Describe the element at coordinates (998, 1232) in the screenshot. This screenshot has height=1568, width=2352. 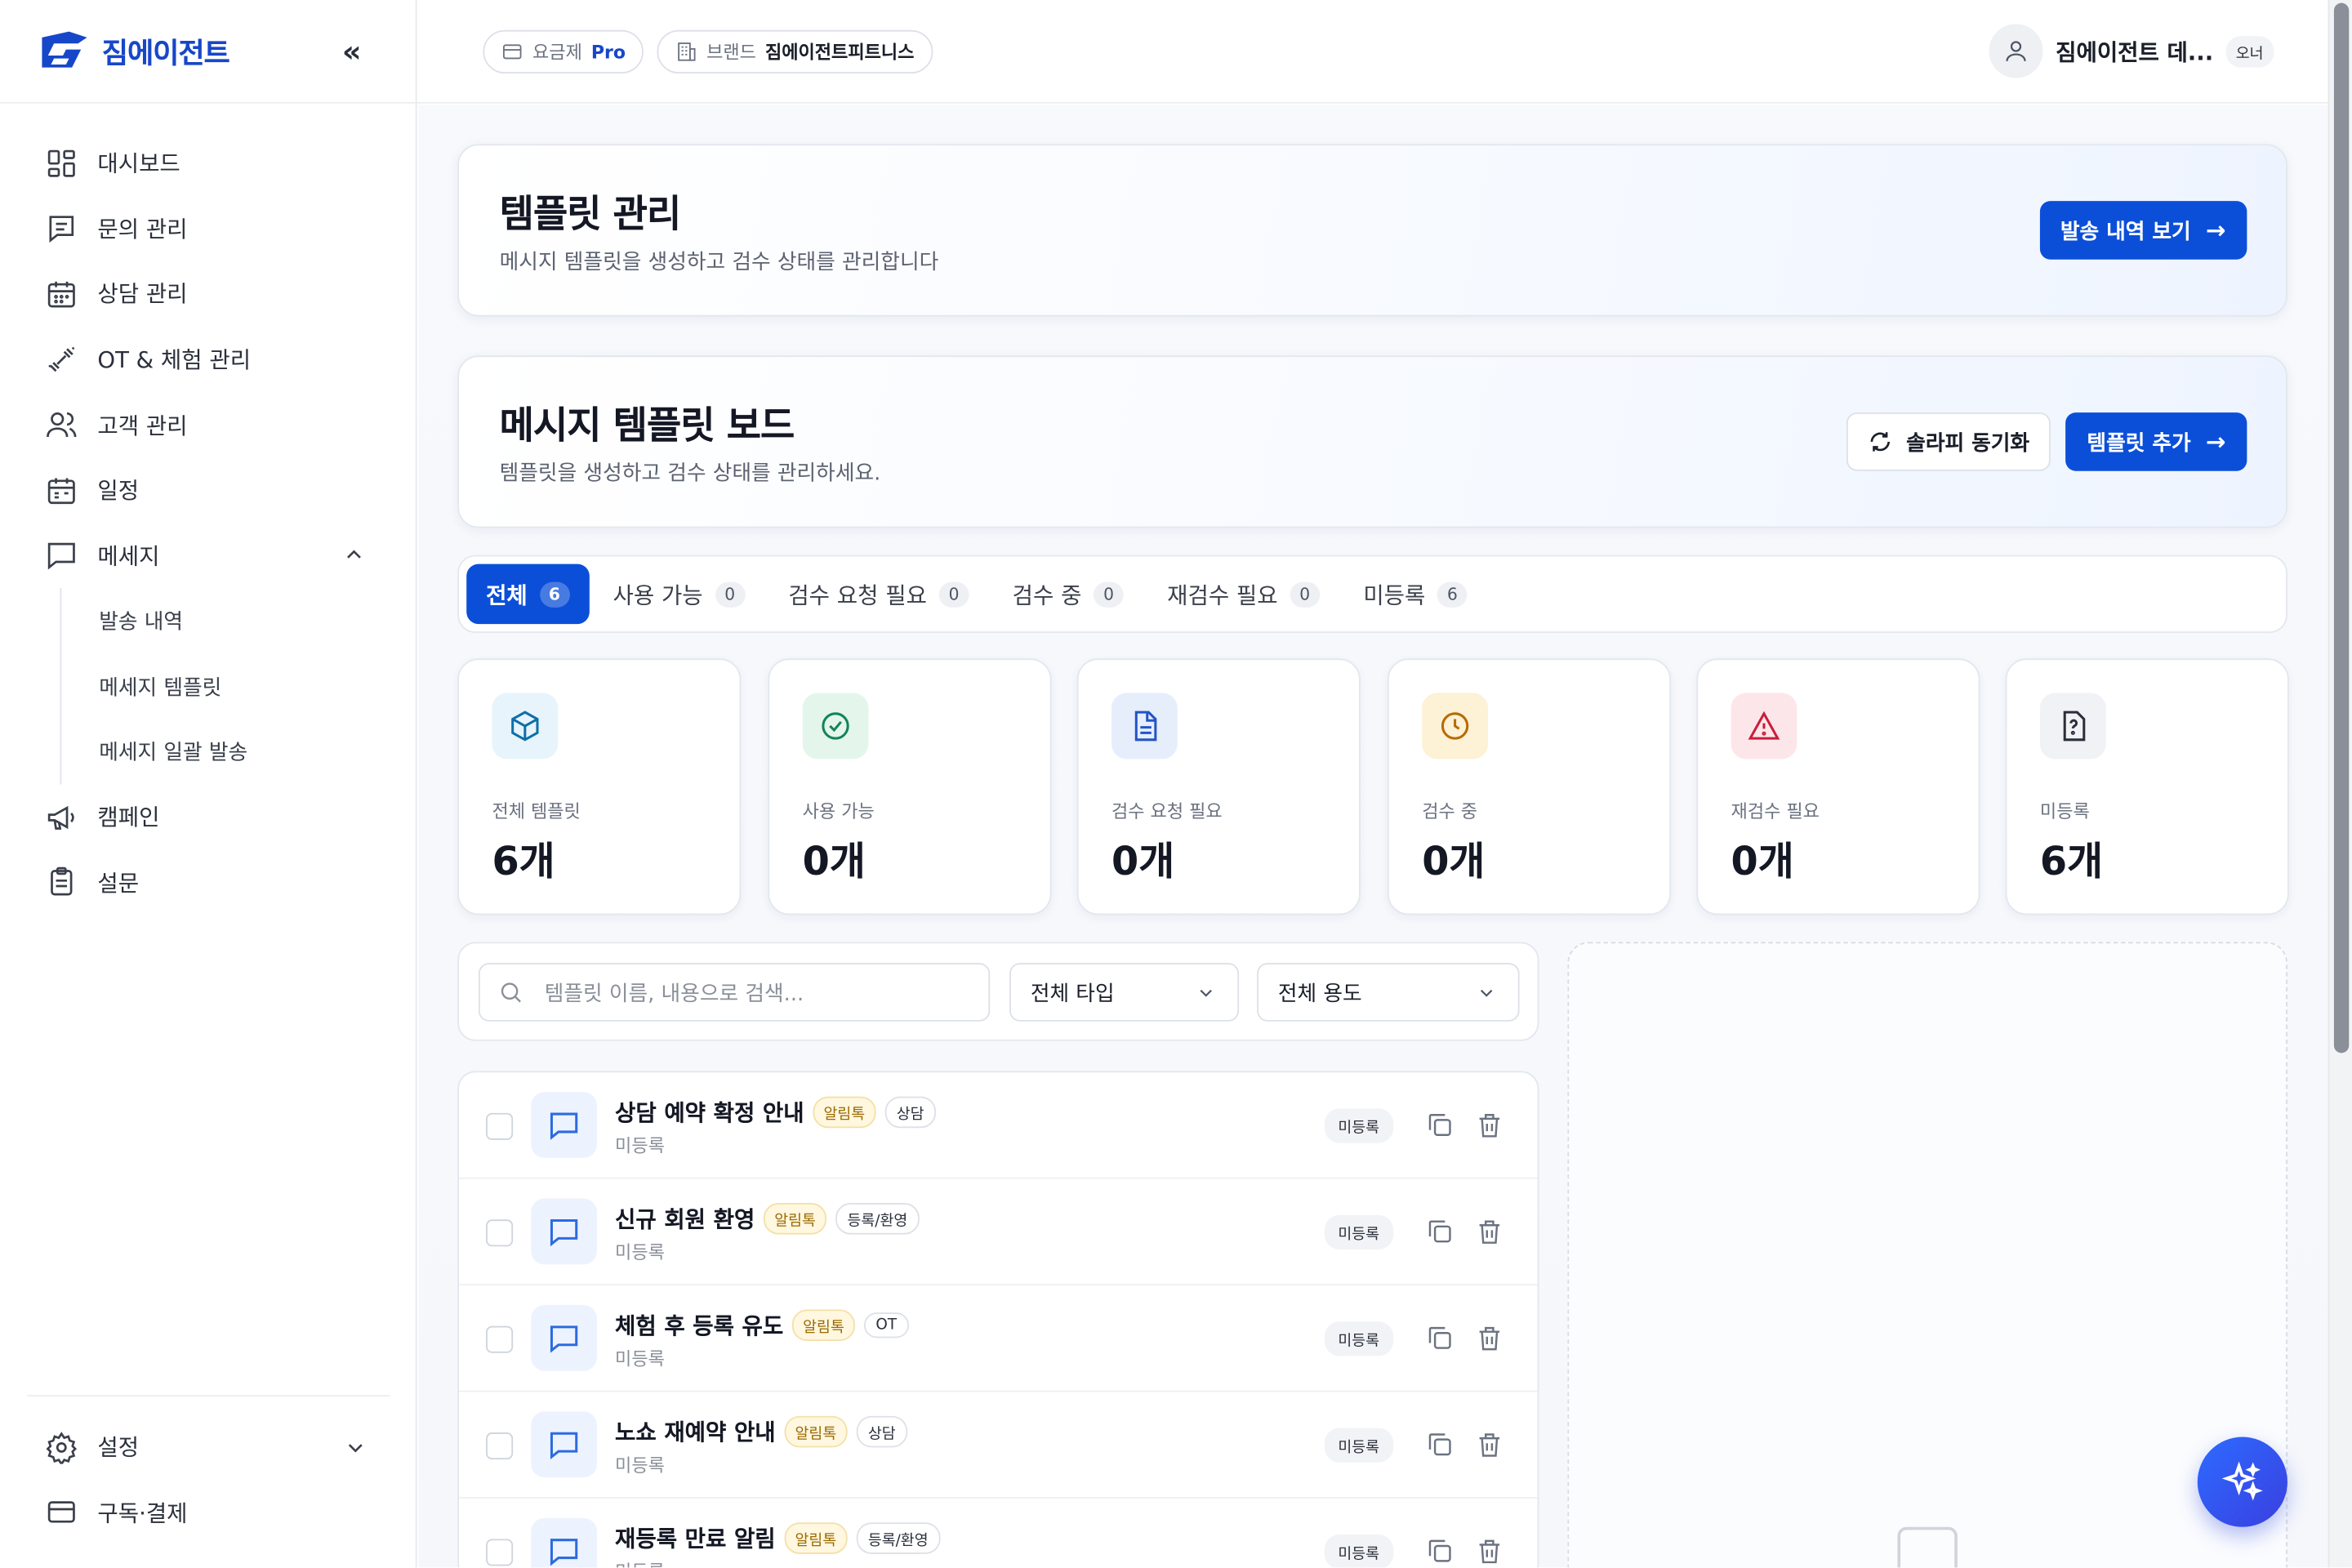
I see `table-row: 신규 회원 환영 알림톡 등록/환영 미등록 미등록` at that location.